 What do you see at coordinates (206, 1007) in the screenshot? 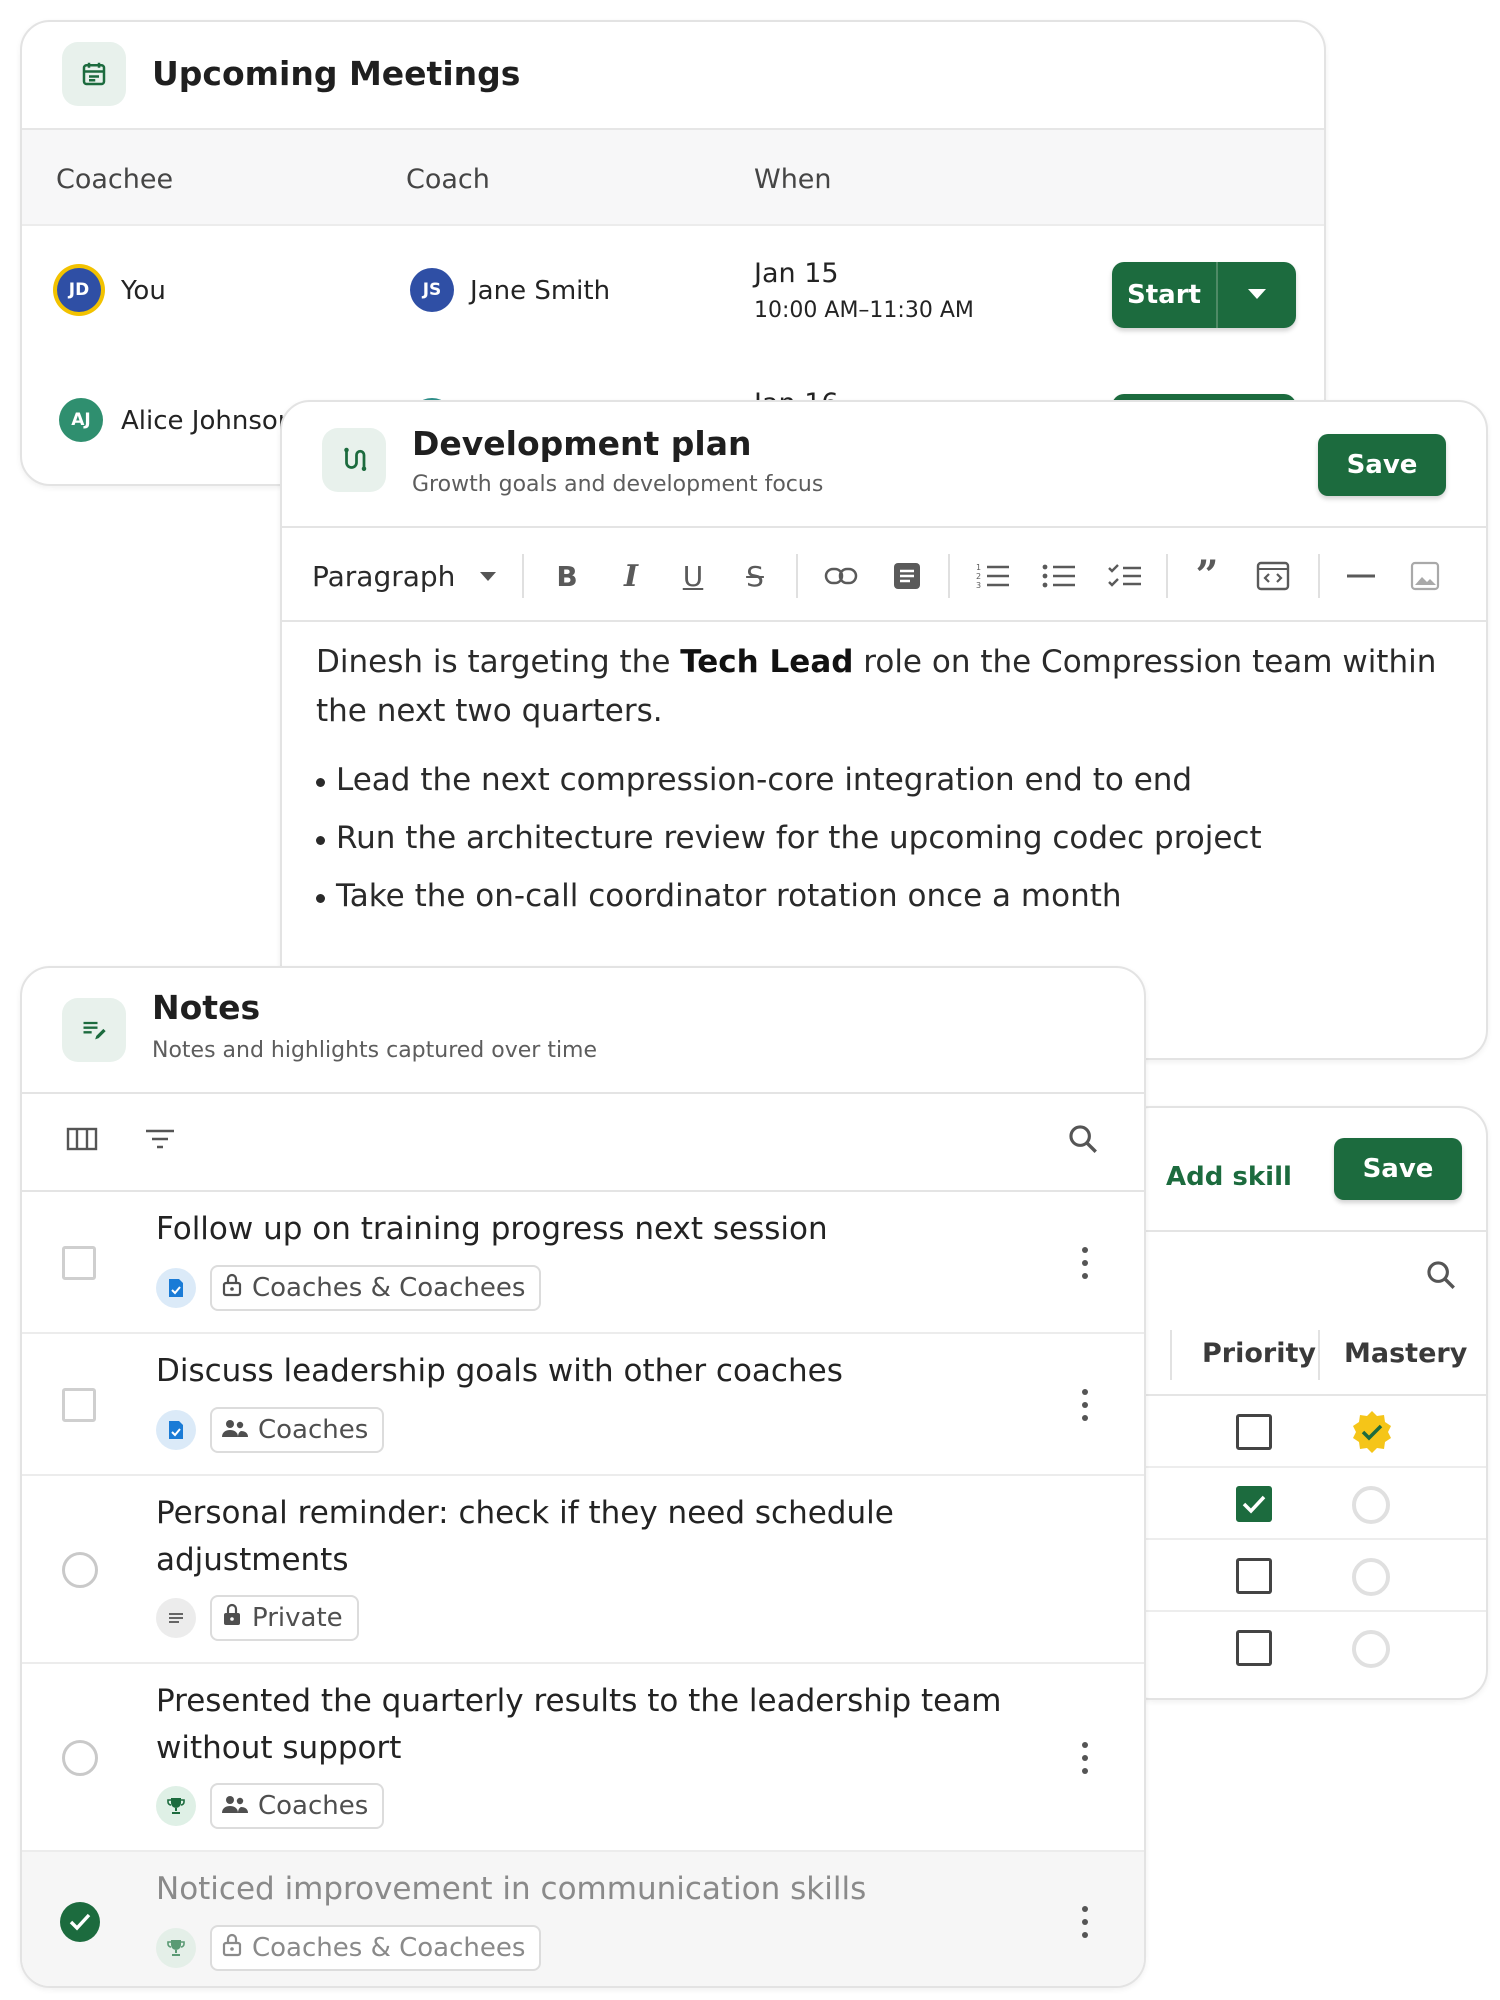
I see `notes-title: Notes` at bounding box center [206, 1007].